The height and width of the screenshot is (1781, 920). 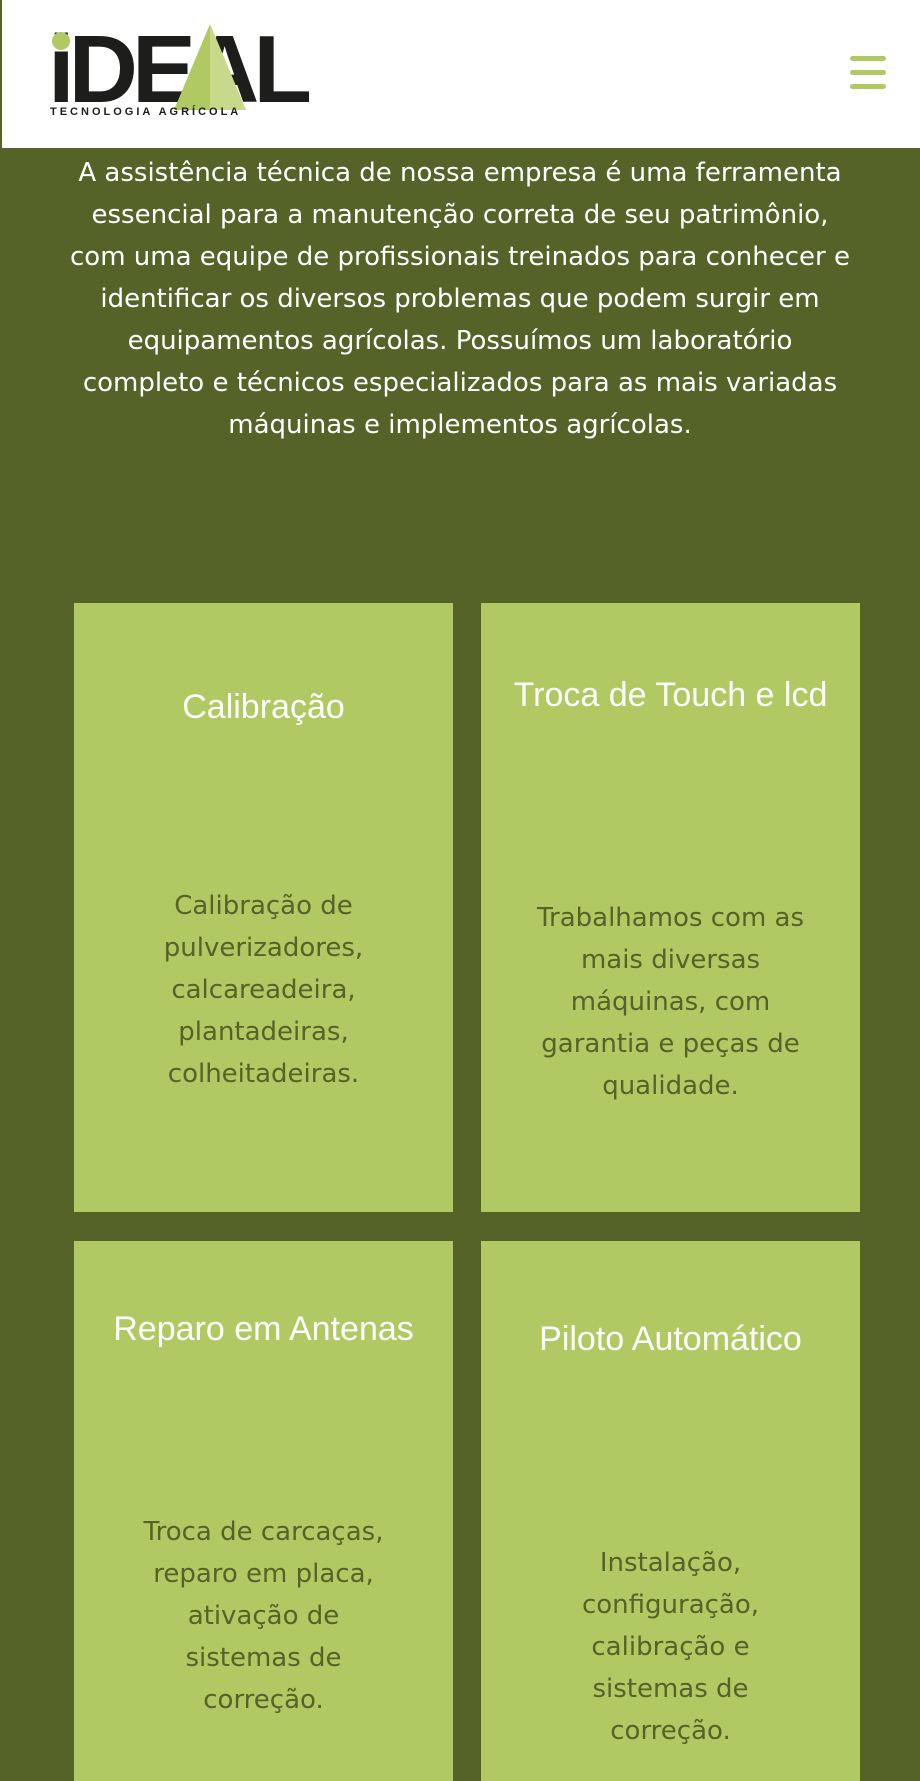 What do you see at coordinates (263, 1329) in the screenshot?
I see `service-title: Reparo em Antenas` at bounding box center [263, 1329].